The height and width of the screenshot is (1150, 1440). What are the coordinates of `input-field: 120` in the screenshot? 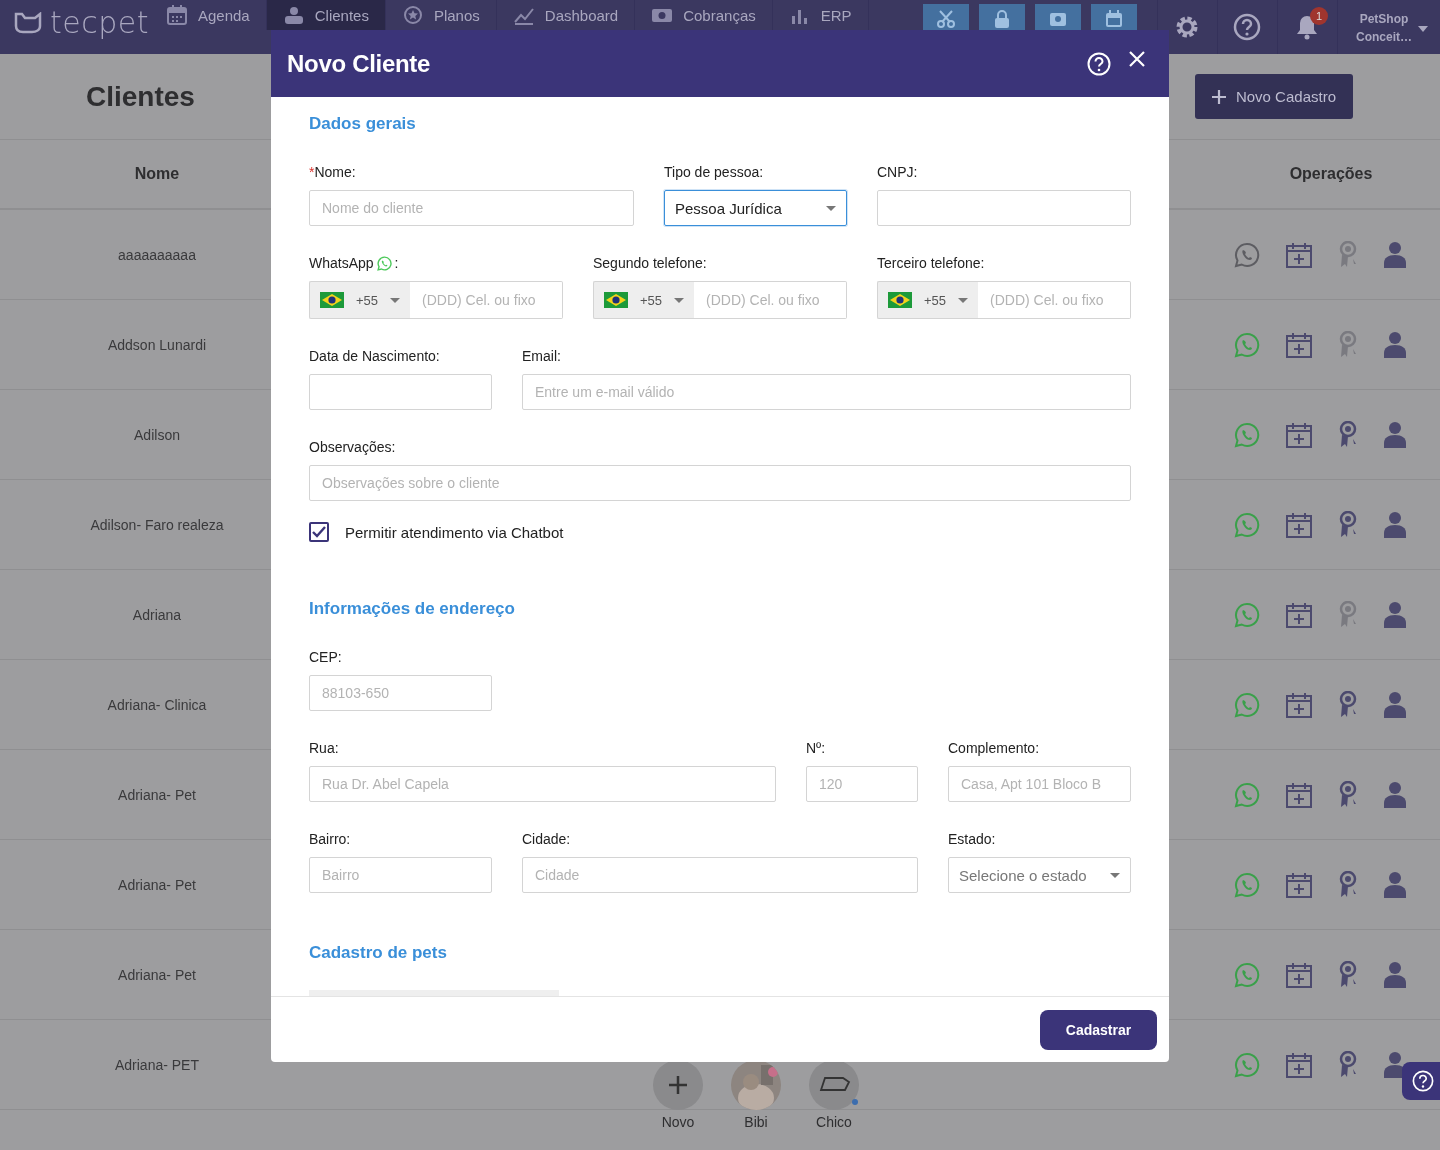 It's located at (862, 784).